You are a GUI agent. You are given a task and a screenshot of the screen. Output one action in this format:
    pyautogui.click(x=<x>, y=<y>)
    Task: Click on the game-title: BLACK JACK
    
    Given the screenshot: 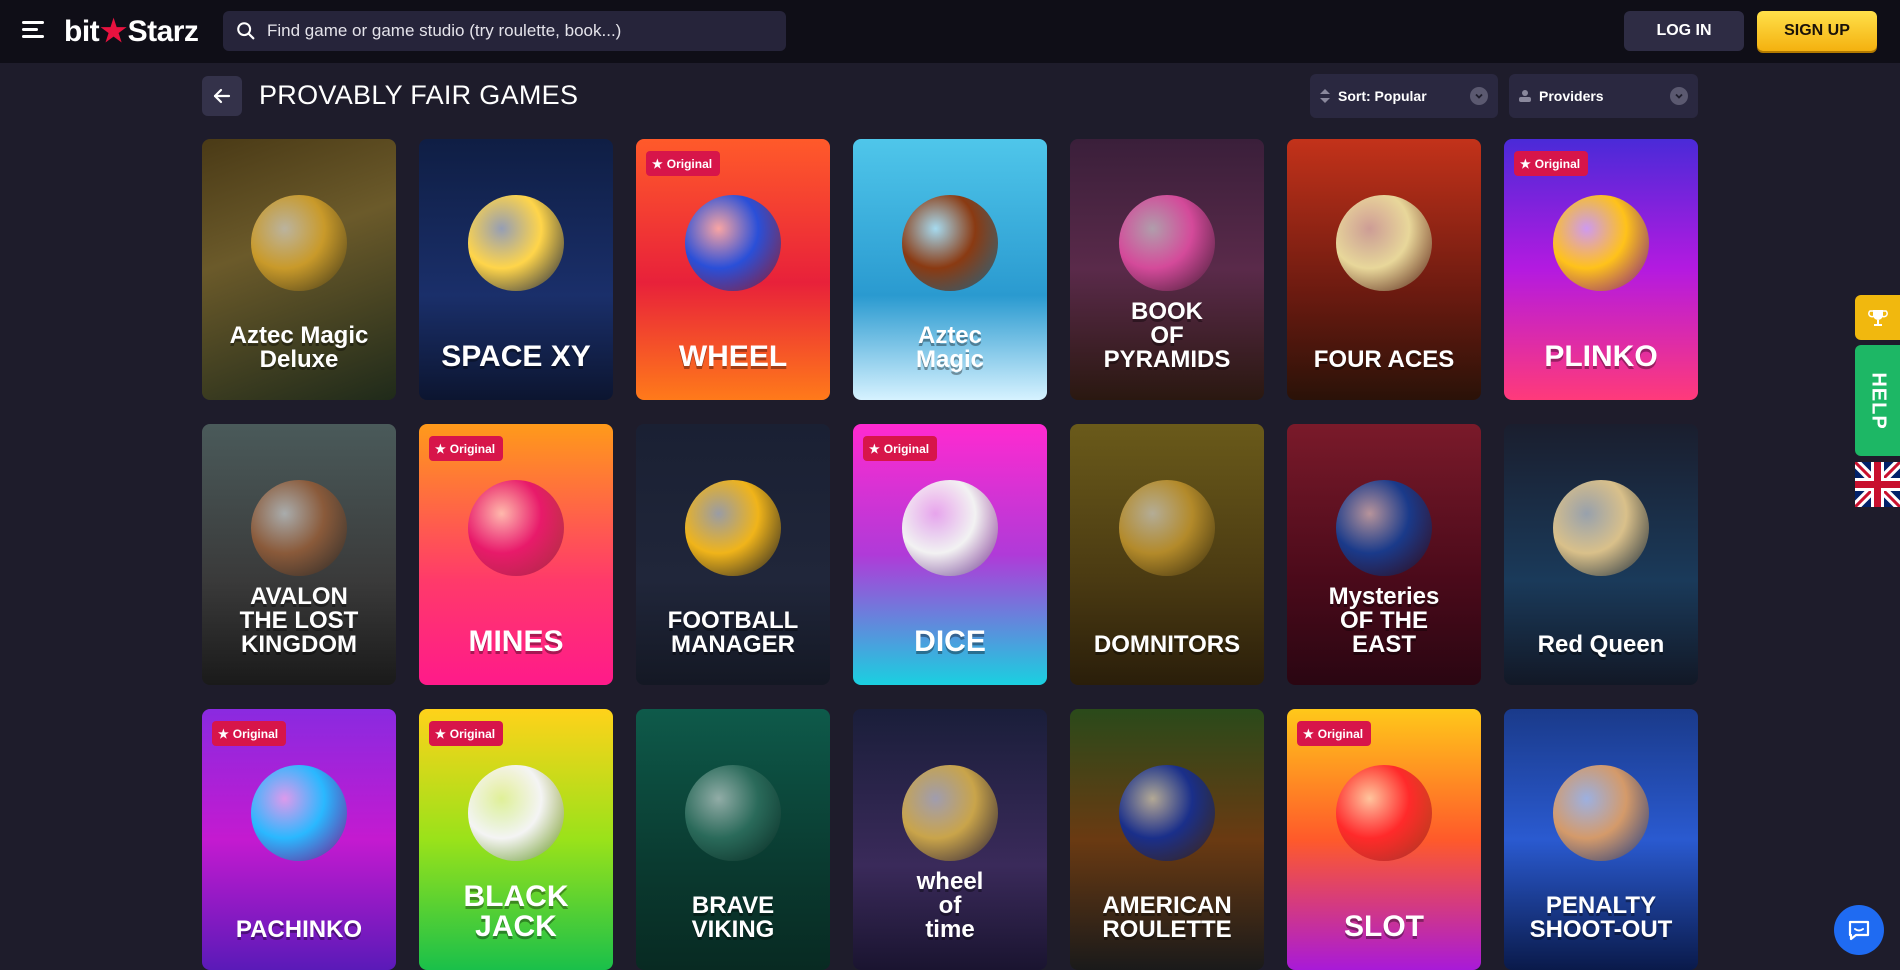 What is the action you would take?
    pyautogui.click(x=516, y=911)
    